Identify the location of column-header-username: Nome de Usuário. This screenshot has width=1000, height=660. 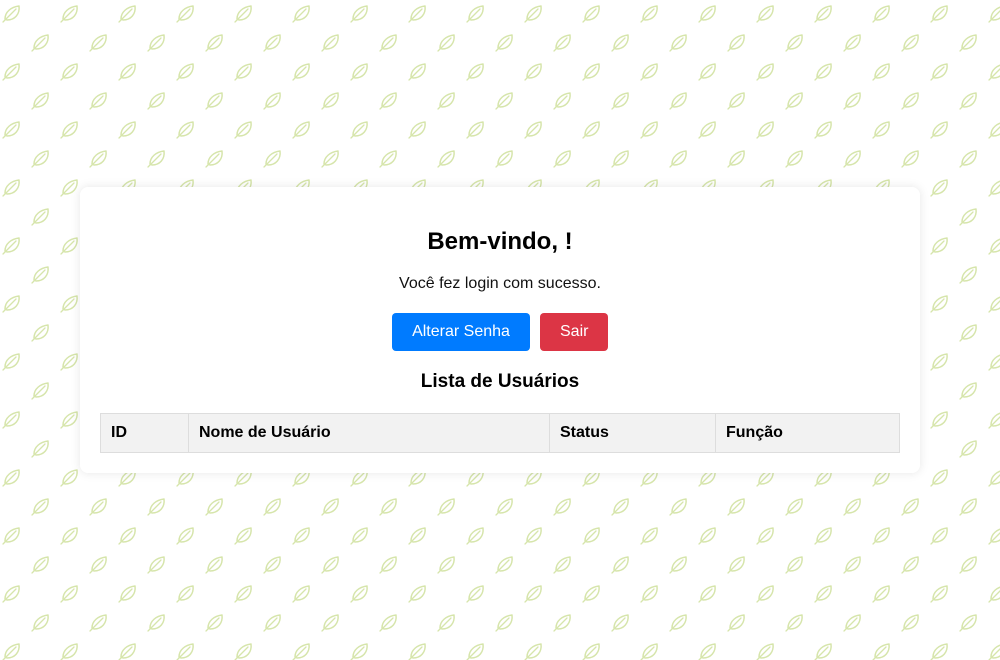
(369, 433).